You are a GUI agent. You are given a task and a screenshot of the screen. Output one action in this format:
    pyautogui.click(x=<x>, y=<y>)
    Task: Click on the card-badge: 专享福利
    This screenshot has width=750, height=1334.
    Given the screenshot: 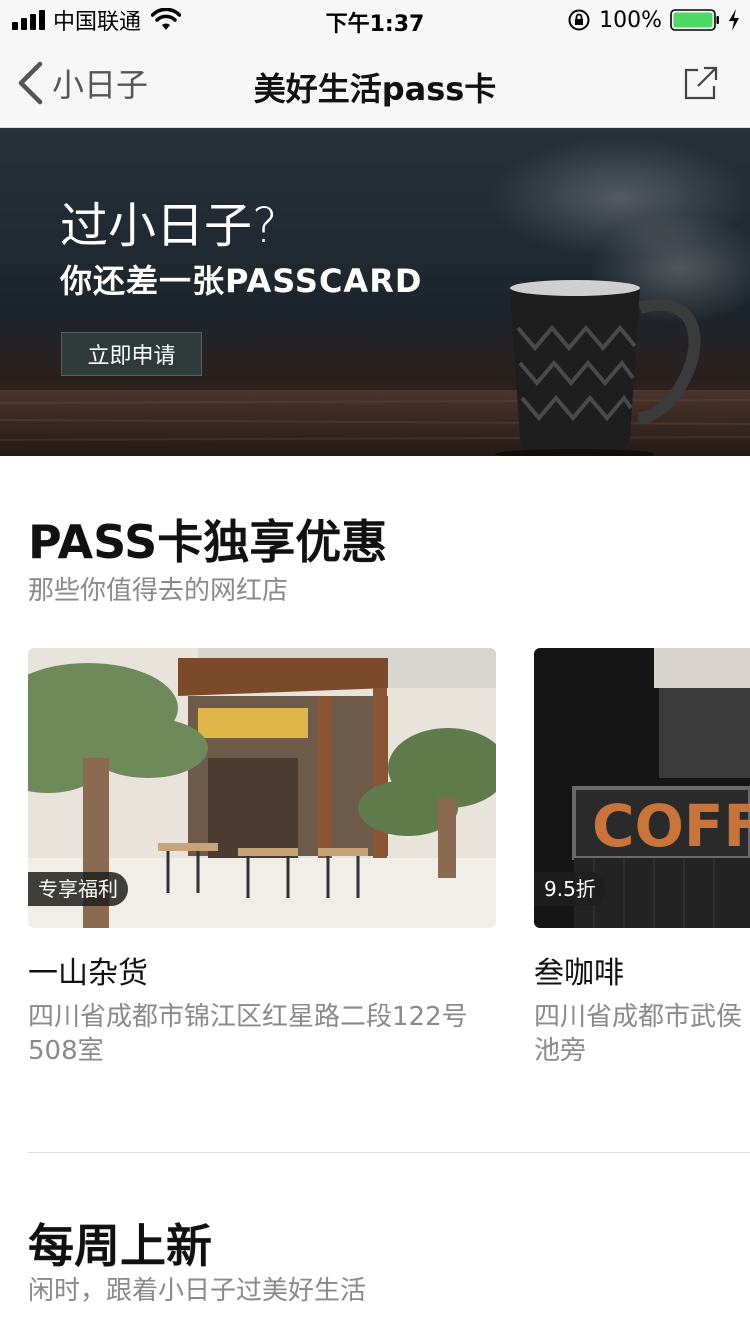 What is the action you would take?
    pyautogui.click(x=78, y=889)
    